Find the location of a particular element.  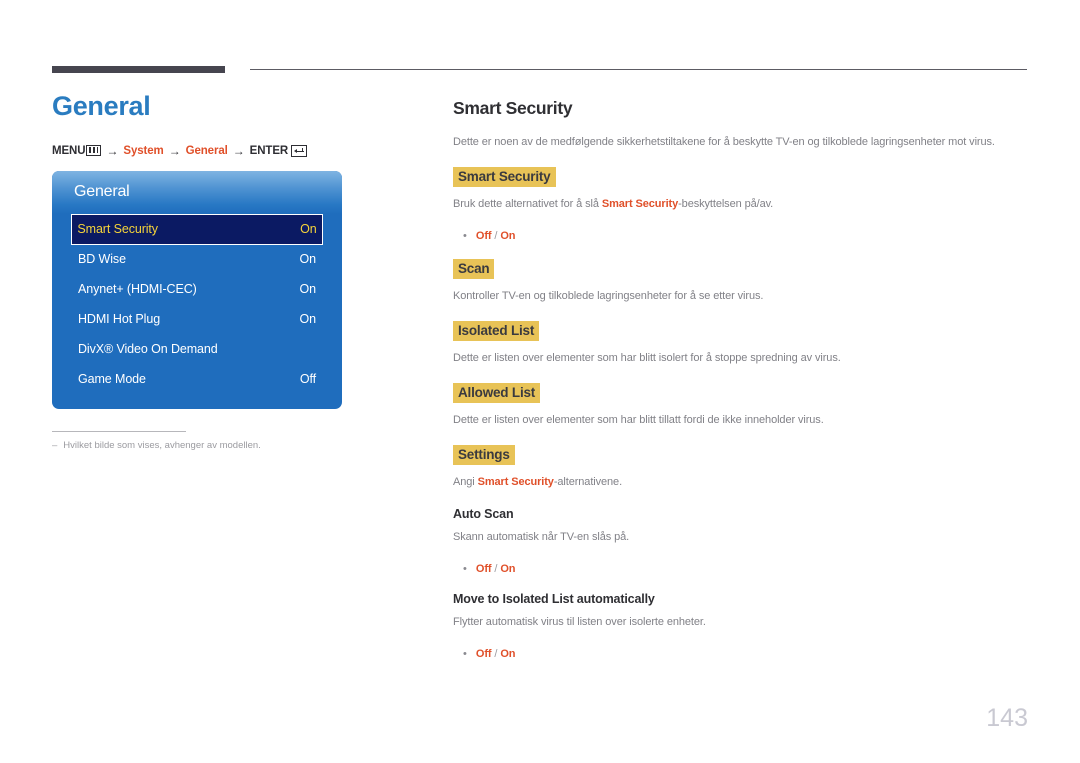

menu-path-menu-label: MENU is located at coordinates (69, 150).